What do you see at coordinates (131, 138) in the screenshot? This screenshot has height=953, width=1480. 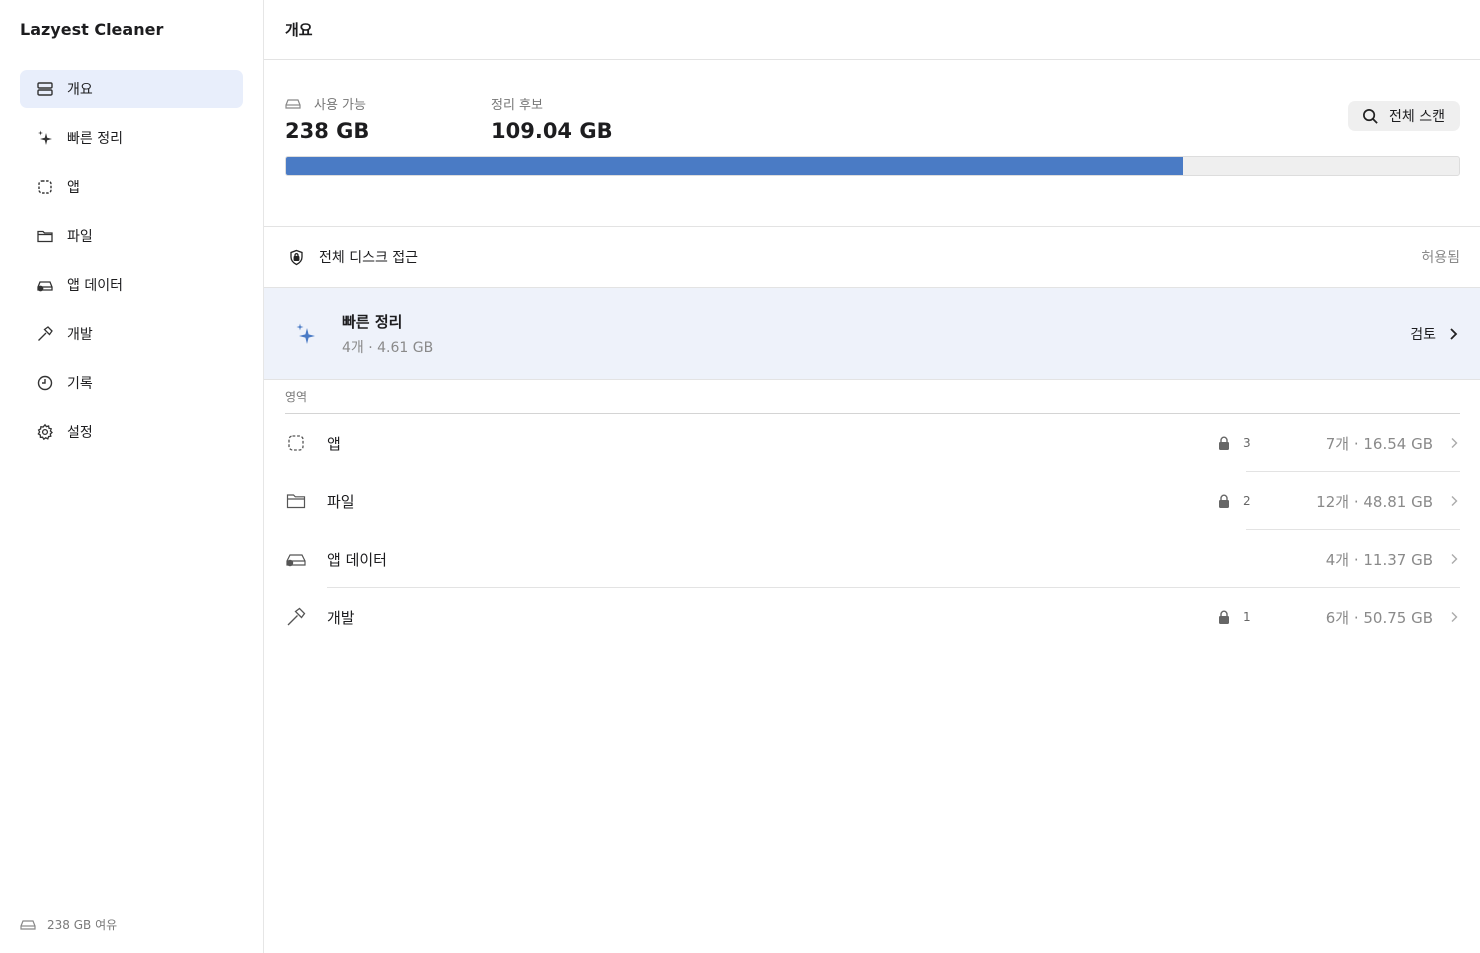 I see `sidebar-item-quick-clean: 빠른 정리` at bounding box center [131, 138].